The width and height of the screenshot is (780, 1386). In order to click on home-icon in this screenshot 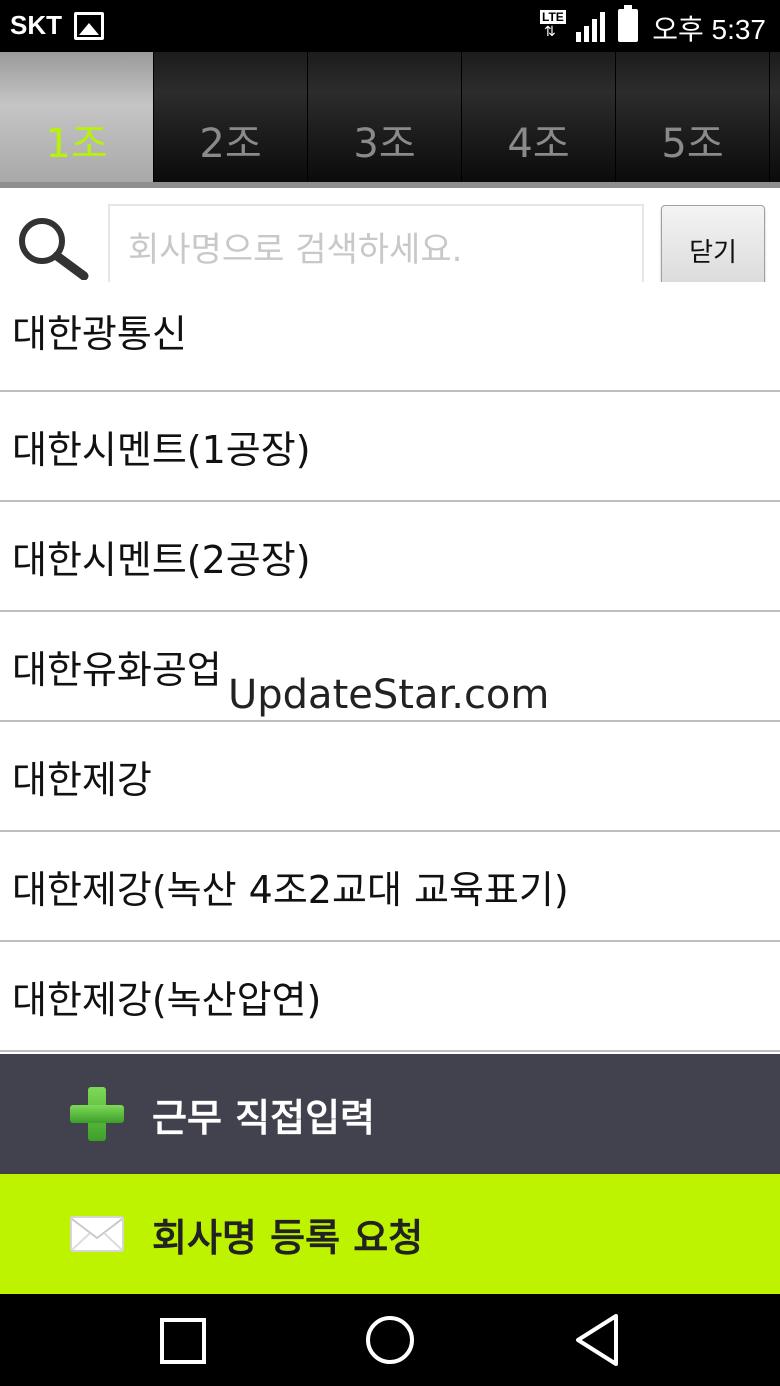, I will do `click(390, 1340)`.